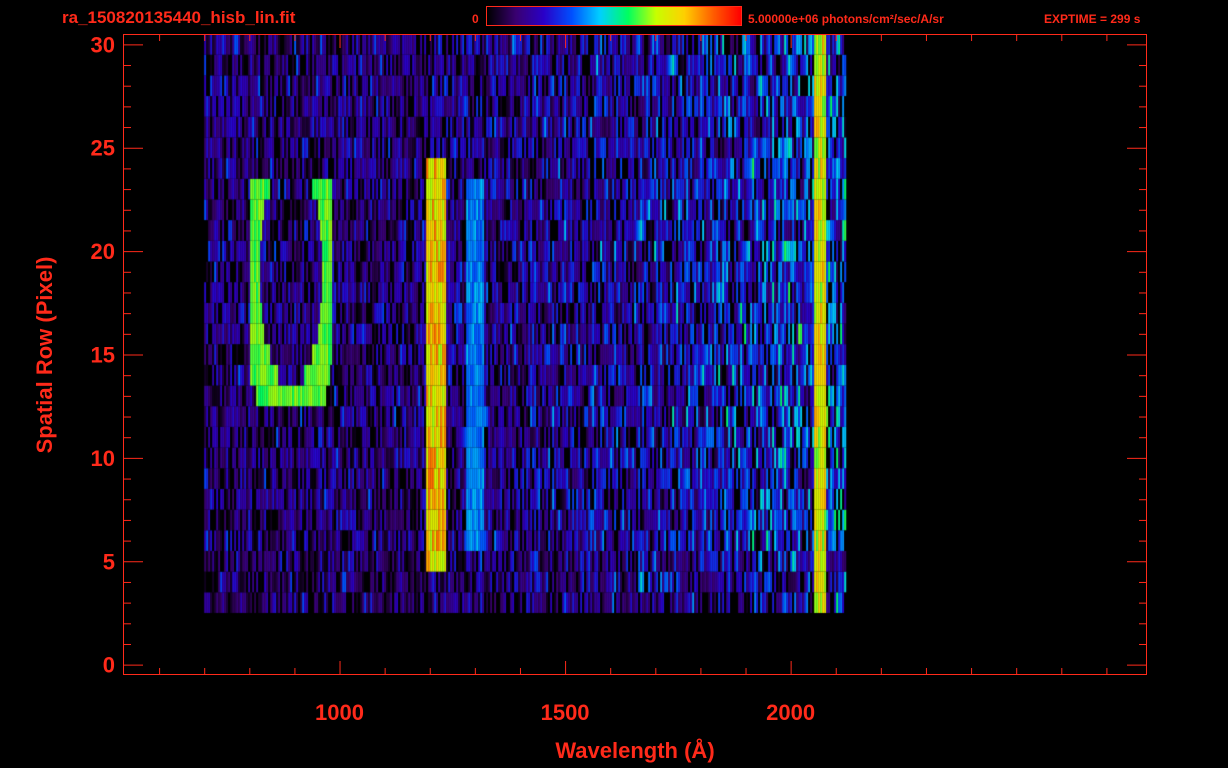  Describe the element at coordinates (339, 712) in the screenshot. I see `x-tick-label: 1000` at that location.